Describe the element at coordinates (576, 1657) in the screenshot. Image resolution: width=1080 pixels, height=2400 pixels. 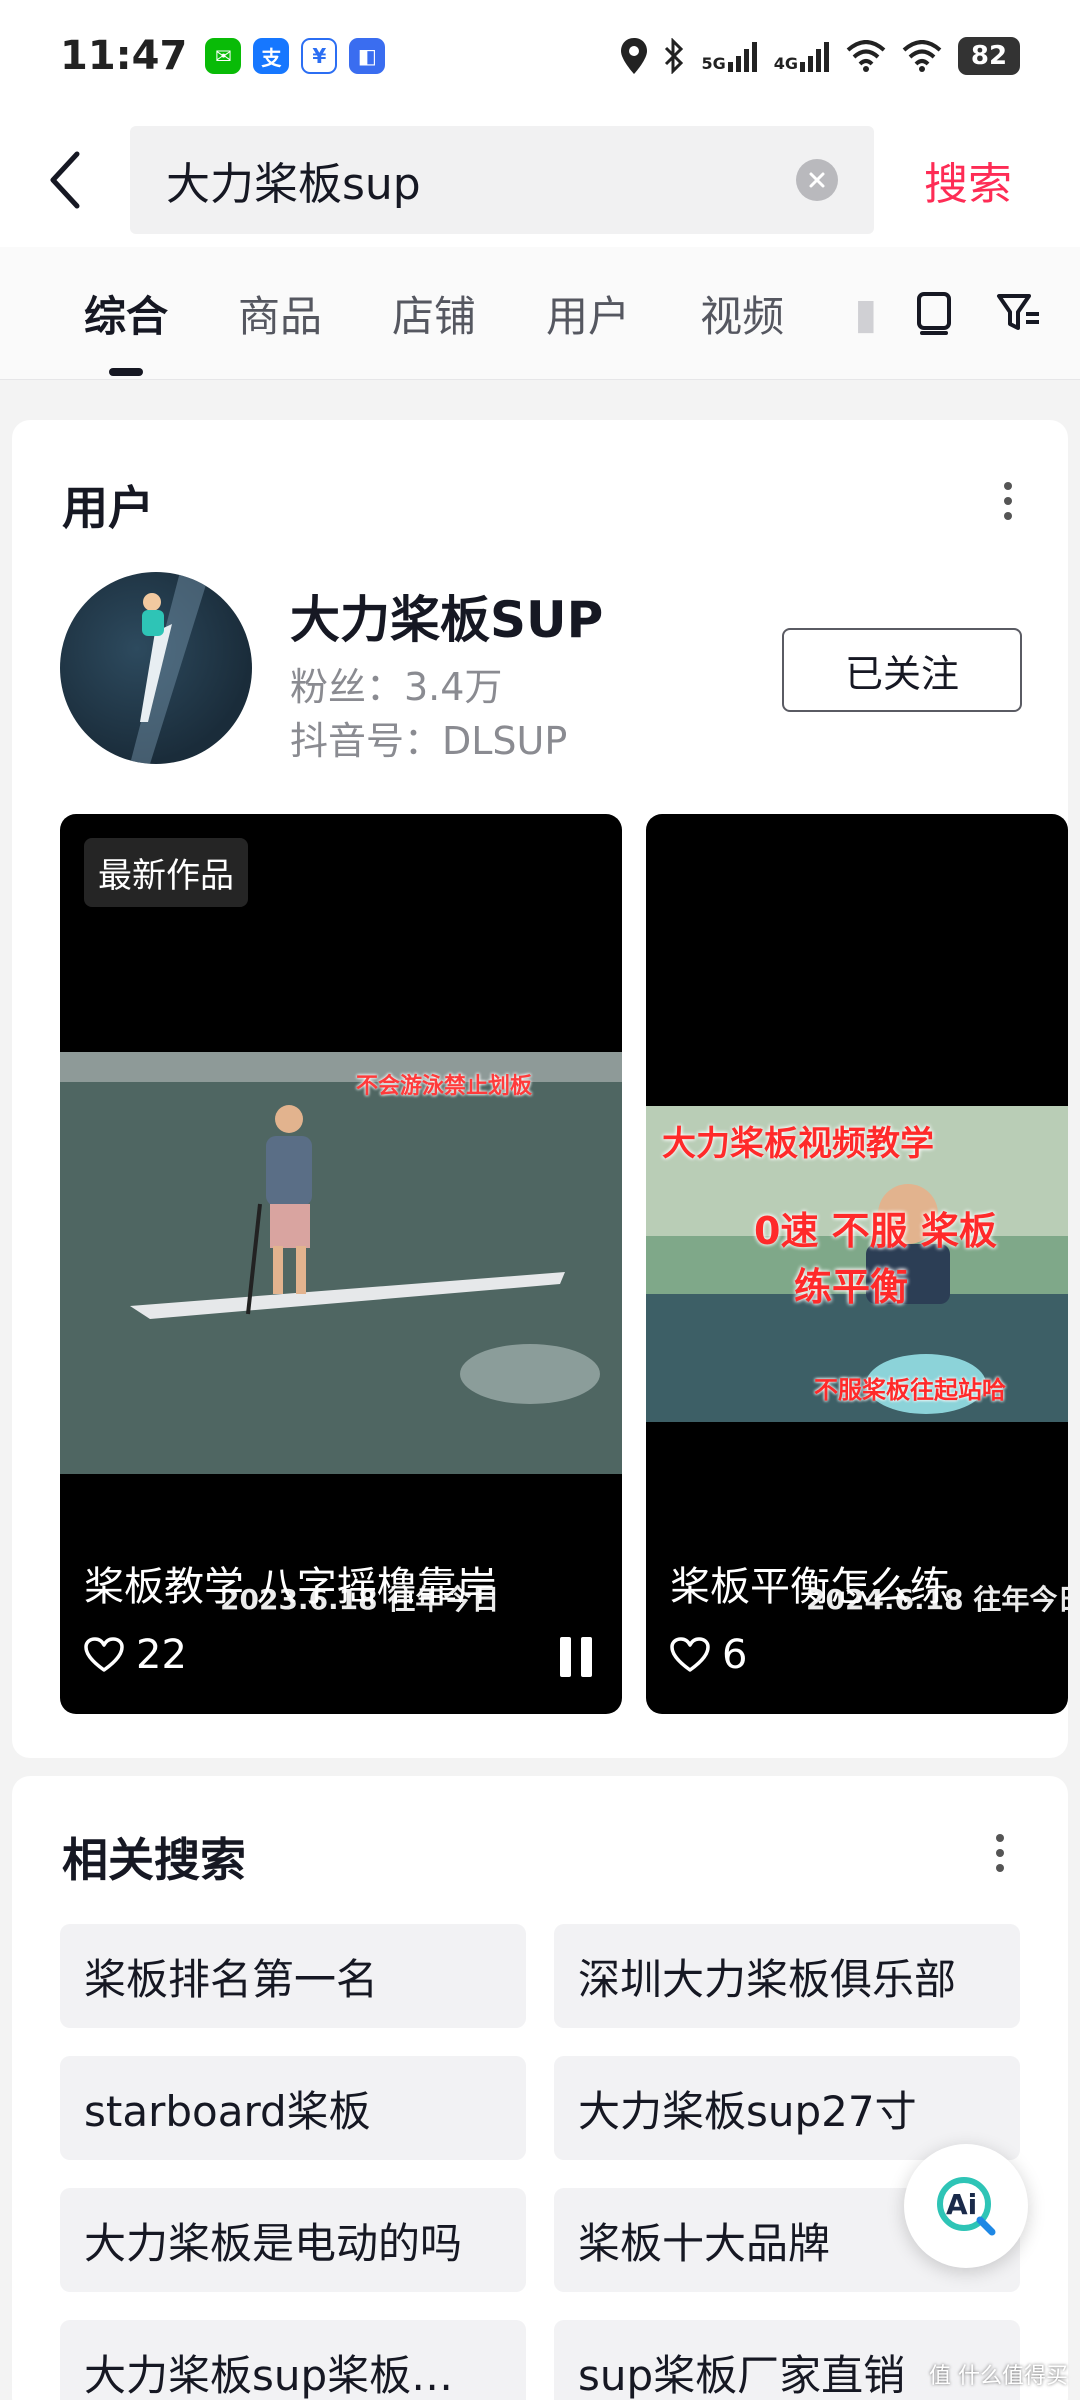
I see `pause-icon` at that location.